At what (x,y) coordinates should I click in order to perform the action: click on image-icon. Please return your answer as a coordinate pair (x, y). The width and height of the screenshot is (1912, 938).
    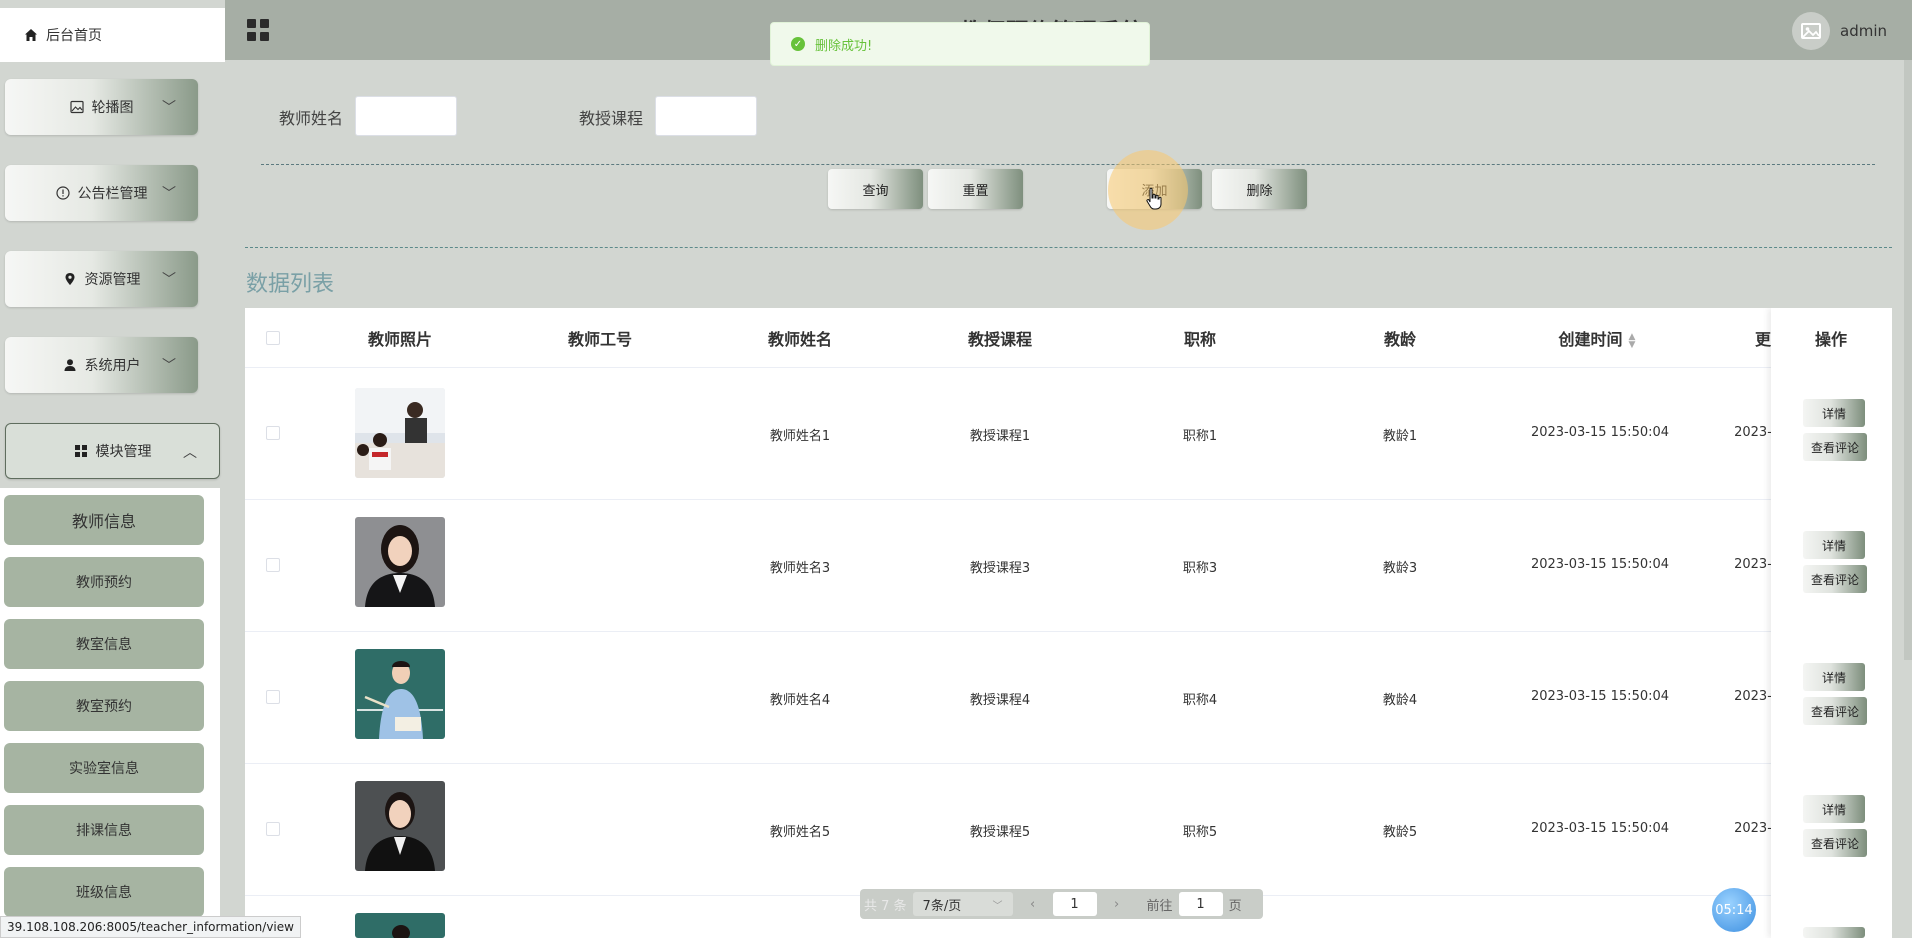
    Looking at the image, I should click on (76, 107).